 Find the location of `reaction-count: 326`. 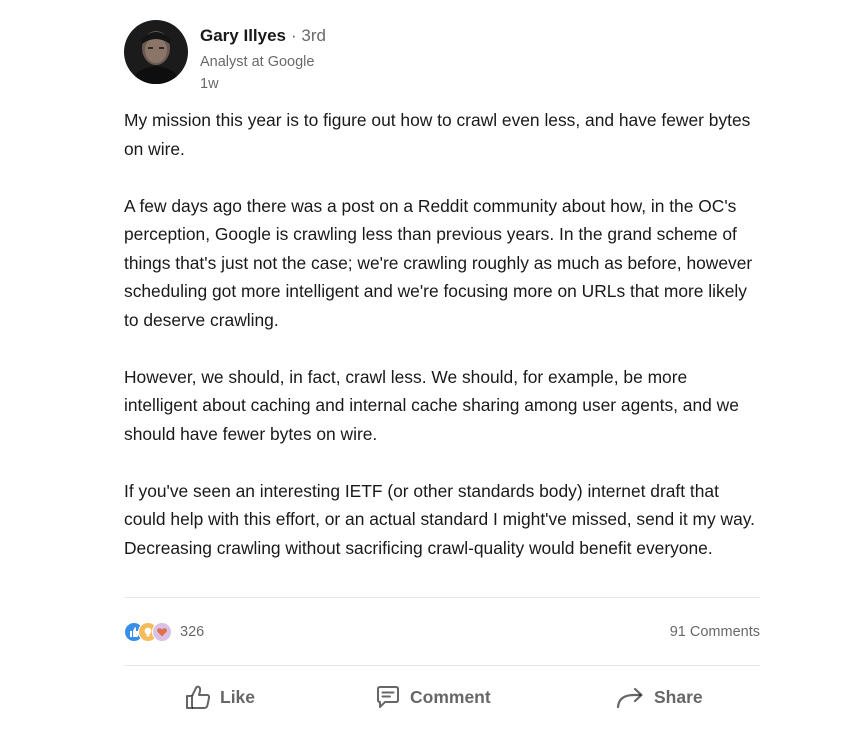

reaction-count: 326 is located at coordinates (192, 632).